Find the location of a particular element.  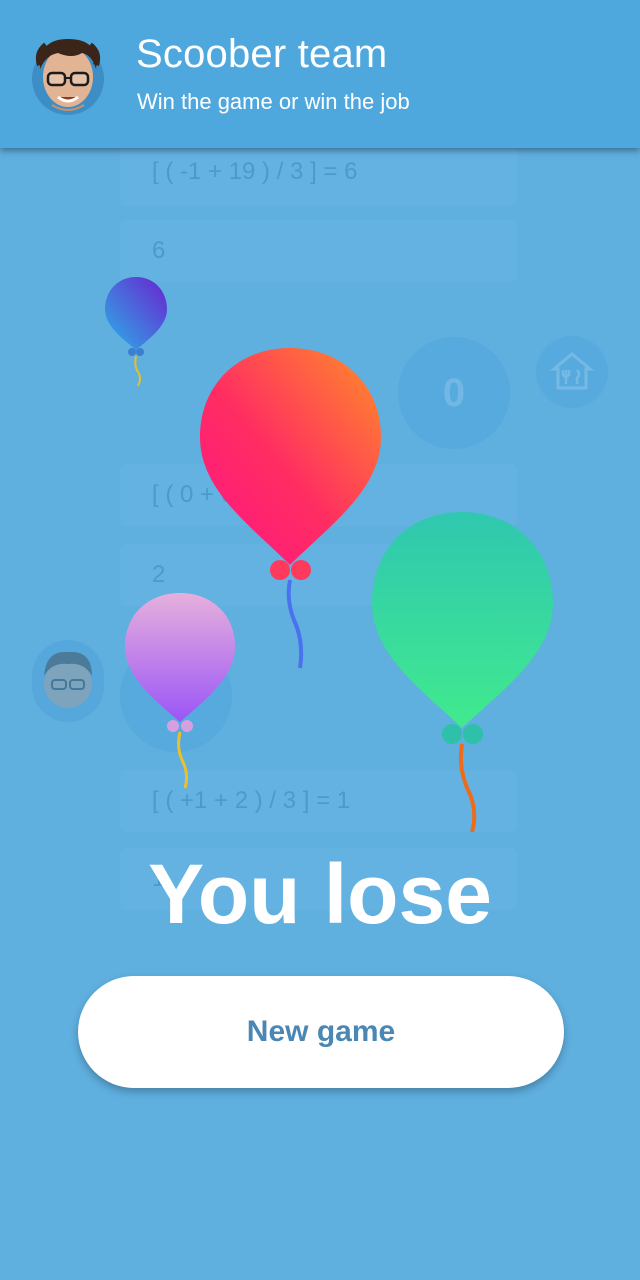

avatar-photo-icon is located at coordinates (68, 77).